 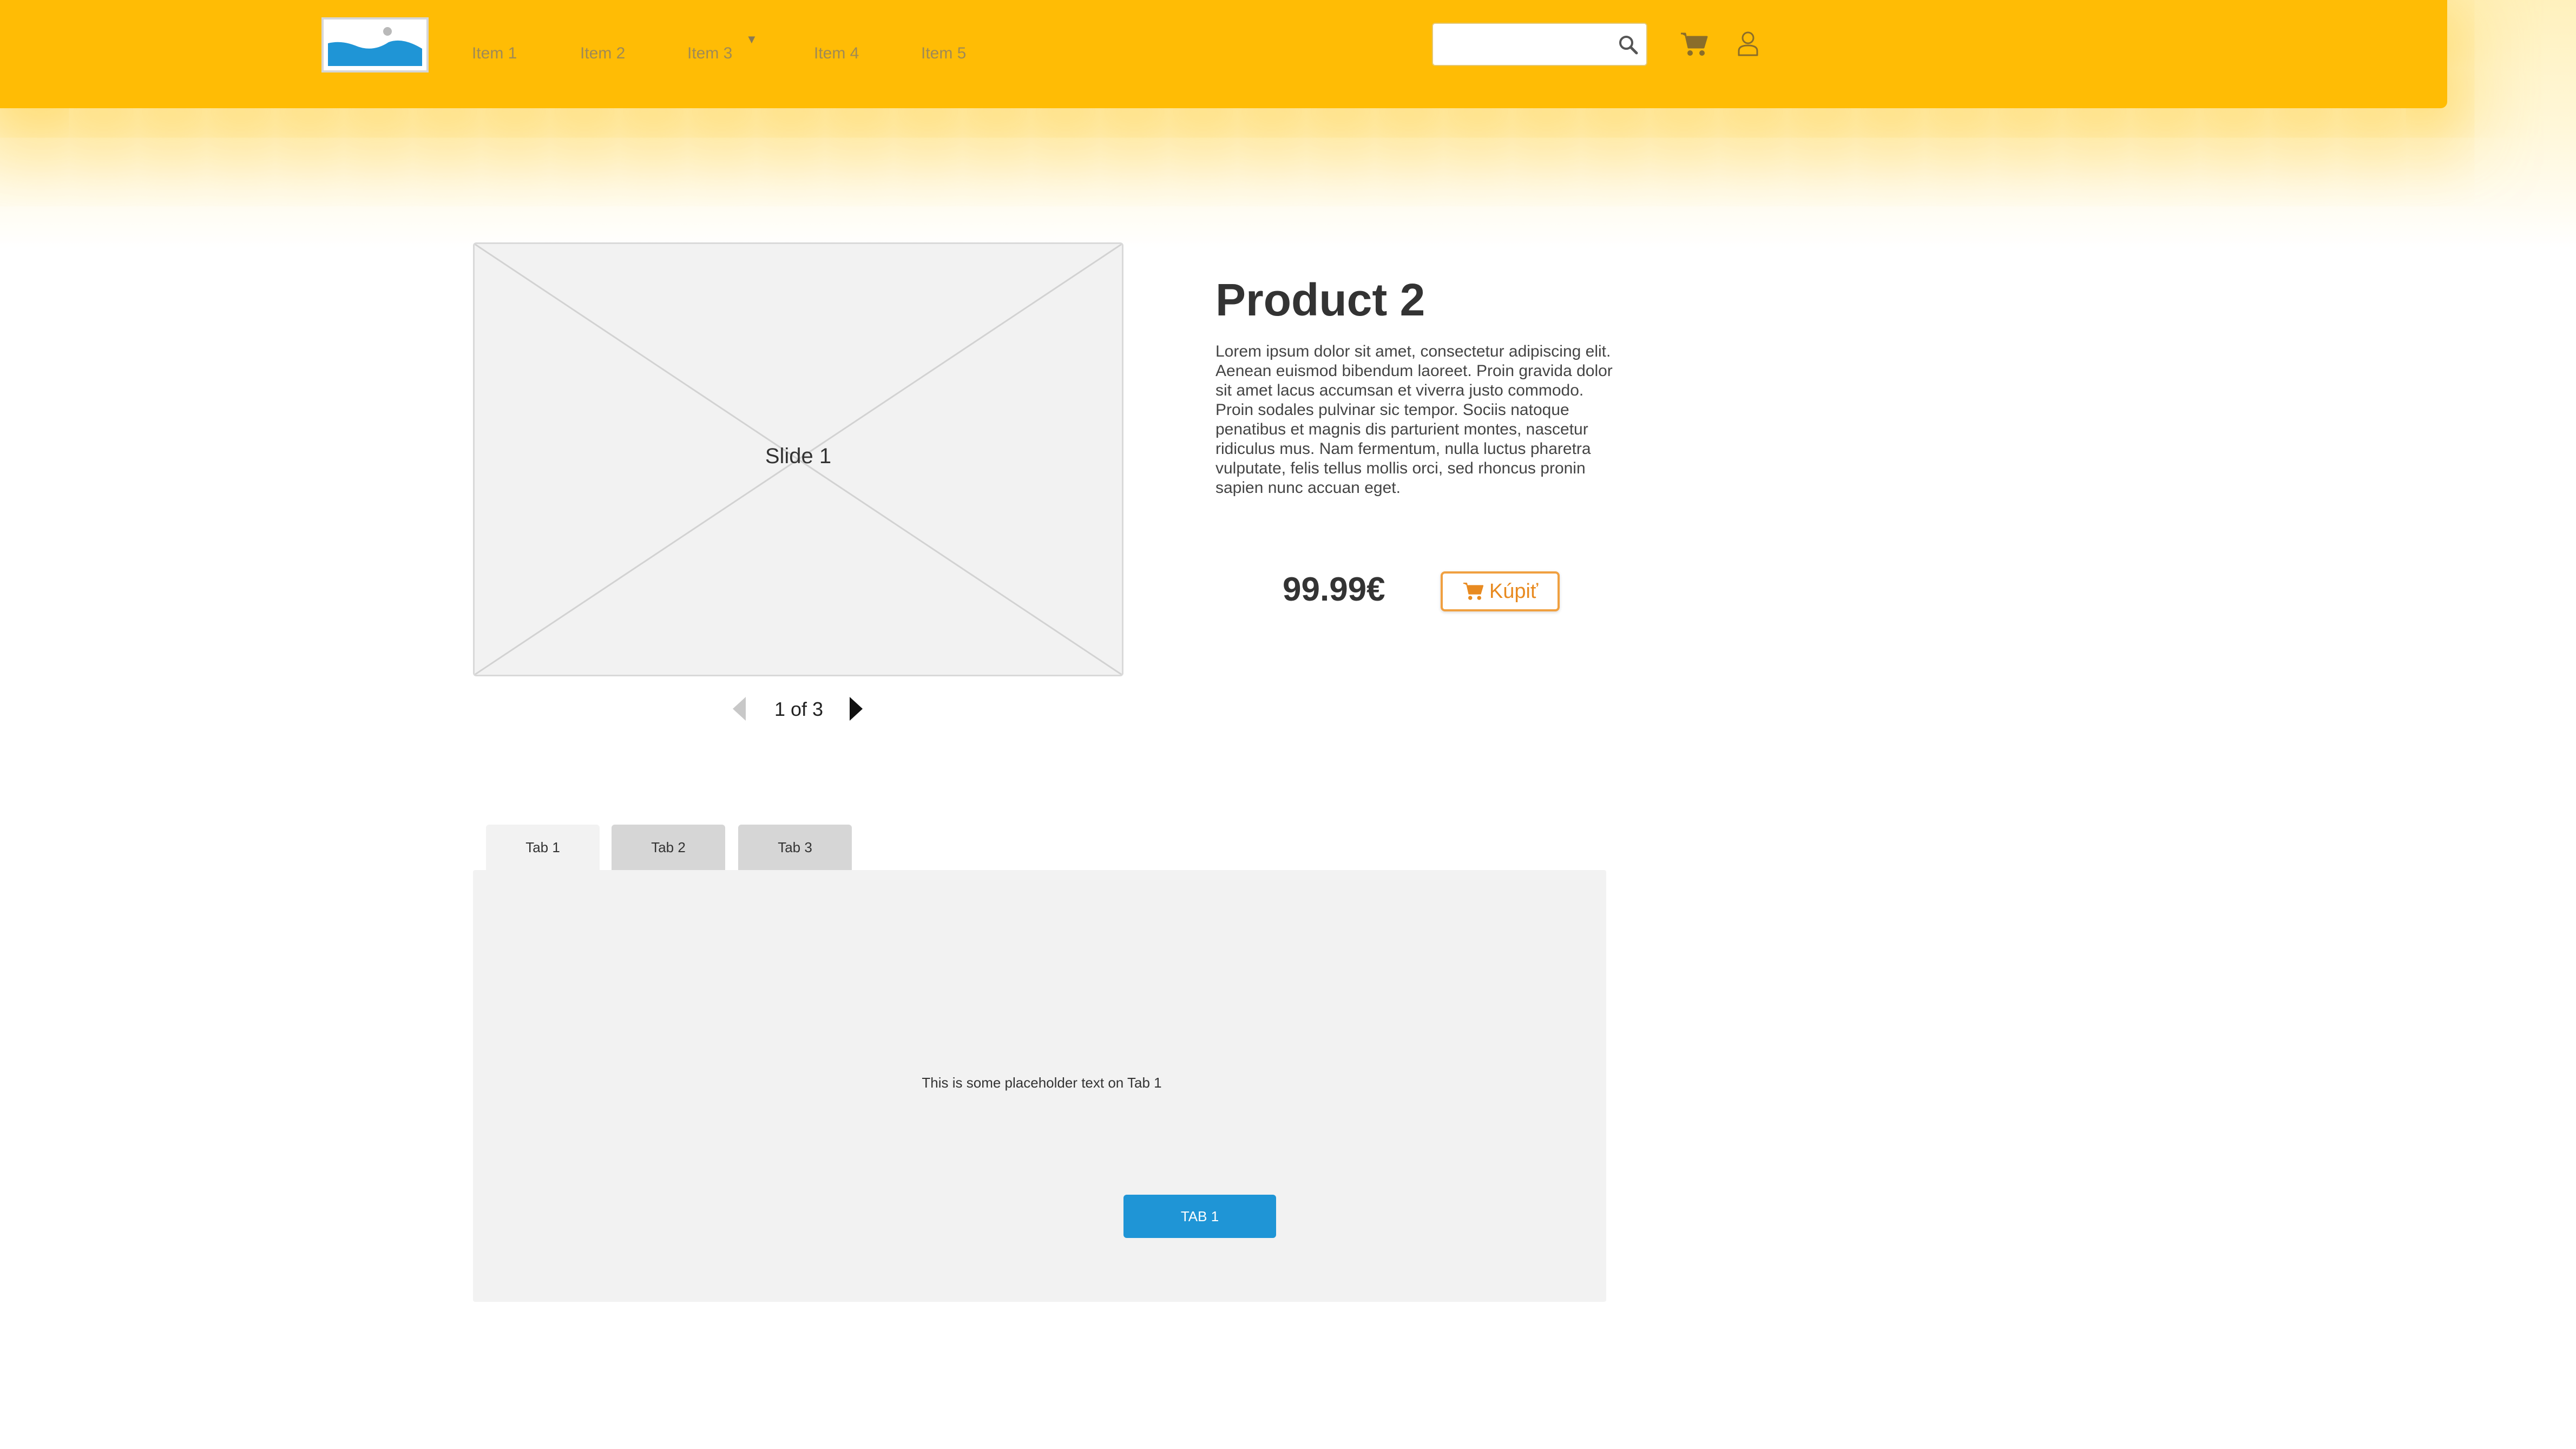 I want to click on top-navbar: Item 1 Item 2 Item 3 ▼ Item 4 Item 5, so click(x=1223, y=54).